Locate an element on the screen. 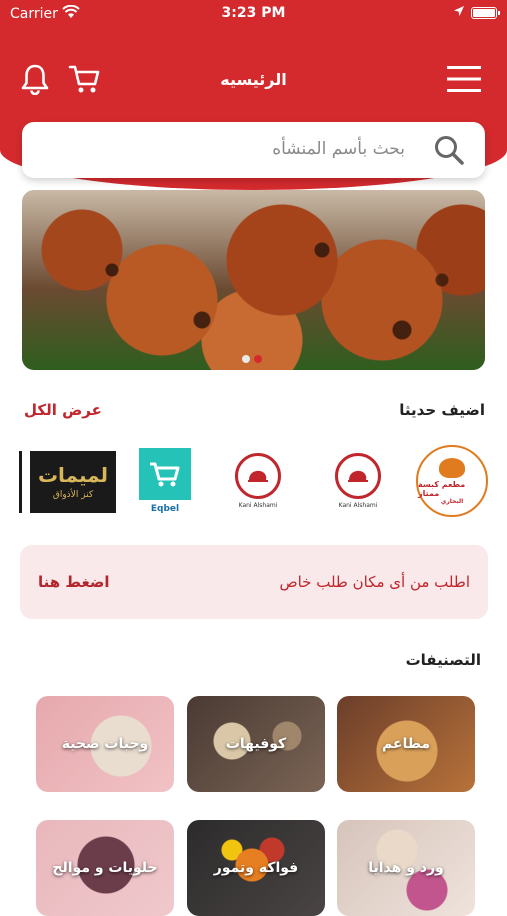  page-title: الرئيسيه is located at coordinates (253, 79).